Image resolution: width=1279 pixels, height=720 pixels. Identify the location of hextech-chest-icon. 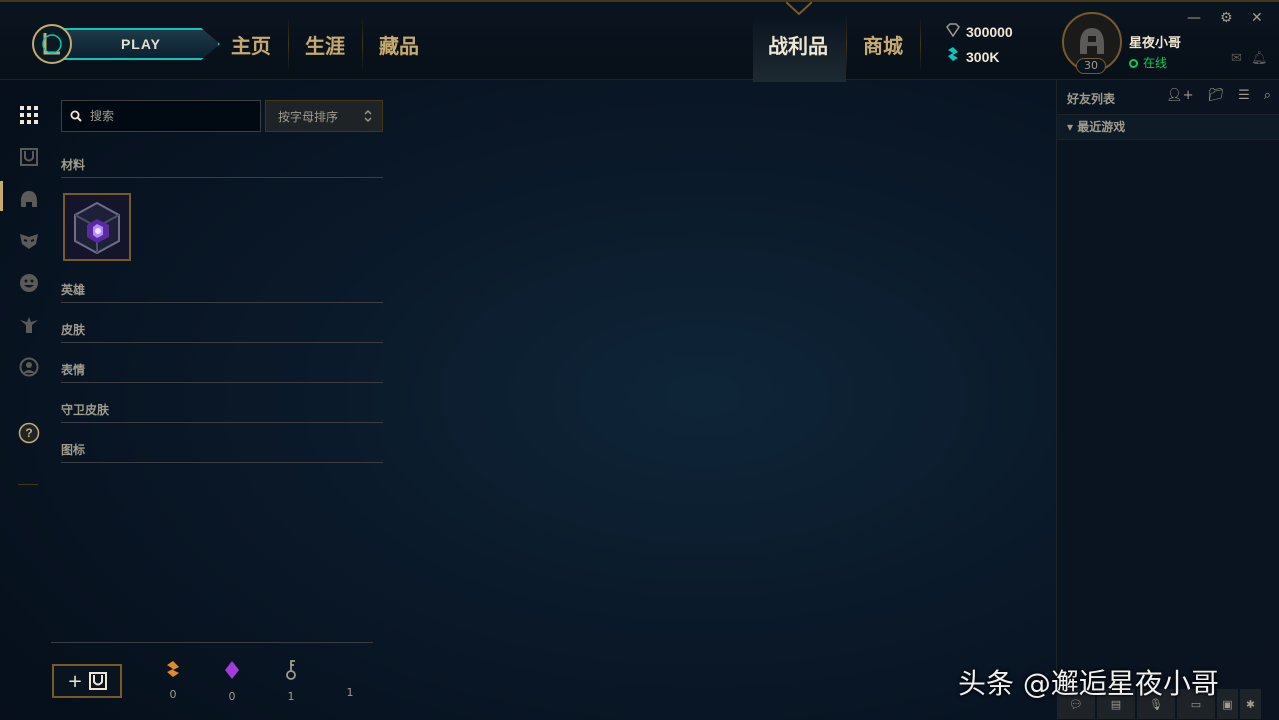
(97, 227).